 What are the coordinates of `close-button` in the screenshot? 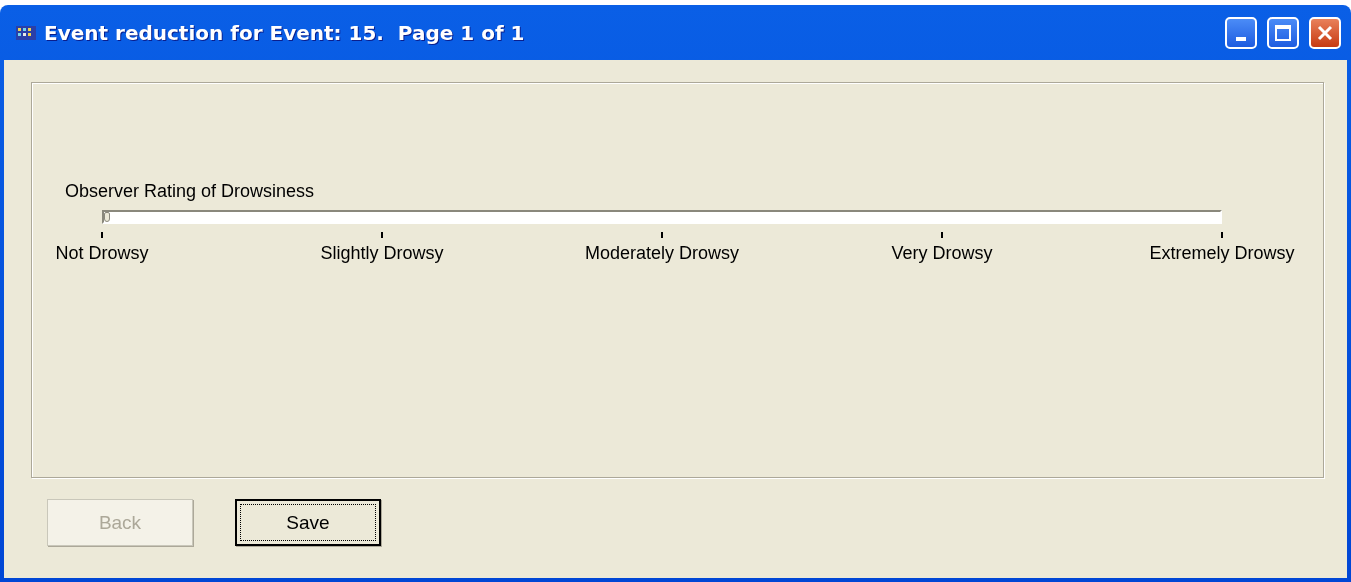 It's located at (1325, 32).